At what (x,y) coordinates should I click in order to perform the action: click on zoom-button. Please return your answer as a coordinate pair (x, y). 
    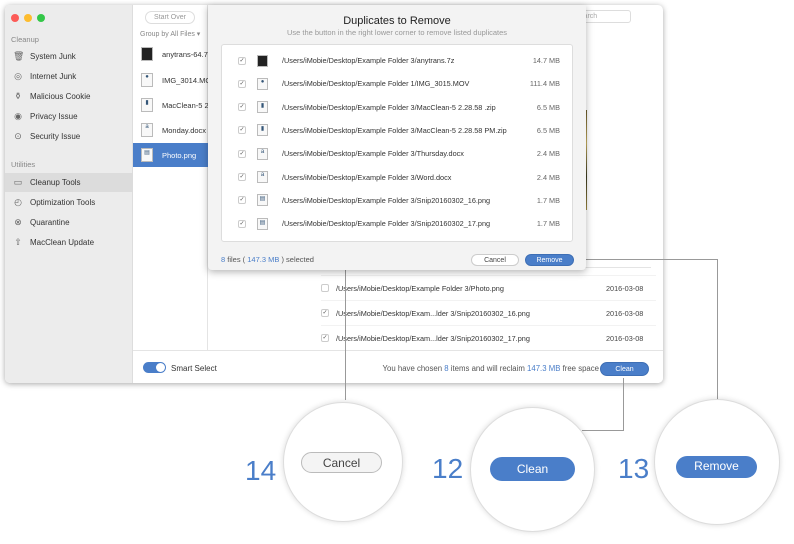
    Looking at the image, I should click on (41, 18).